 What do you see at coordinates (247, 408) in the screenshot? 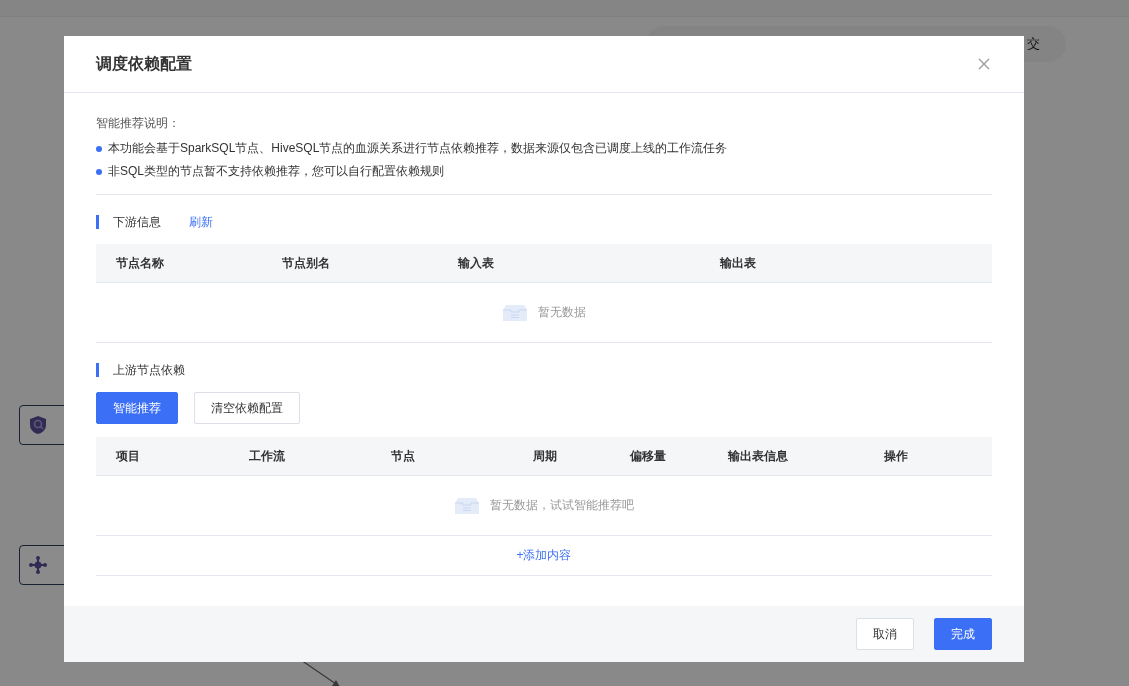
I see `clear-button: 清空依赖配置` at bounding box center [247, 408].